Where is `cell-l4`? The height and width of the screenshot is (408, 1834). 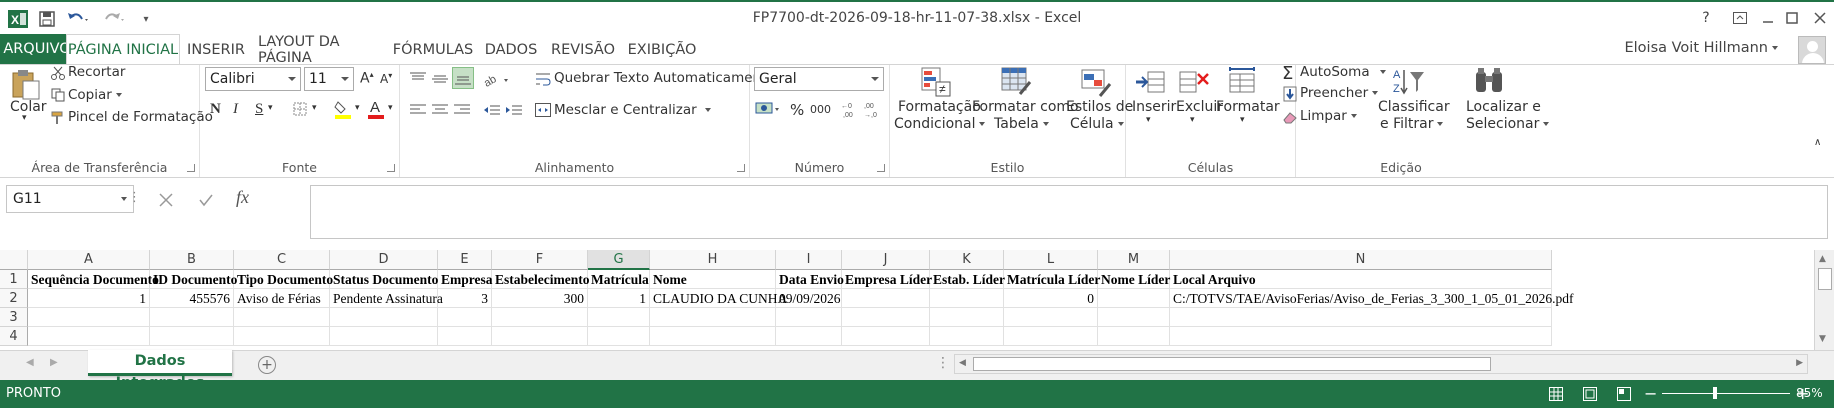 cell-l4 is located at coordinates (1051, 336).